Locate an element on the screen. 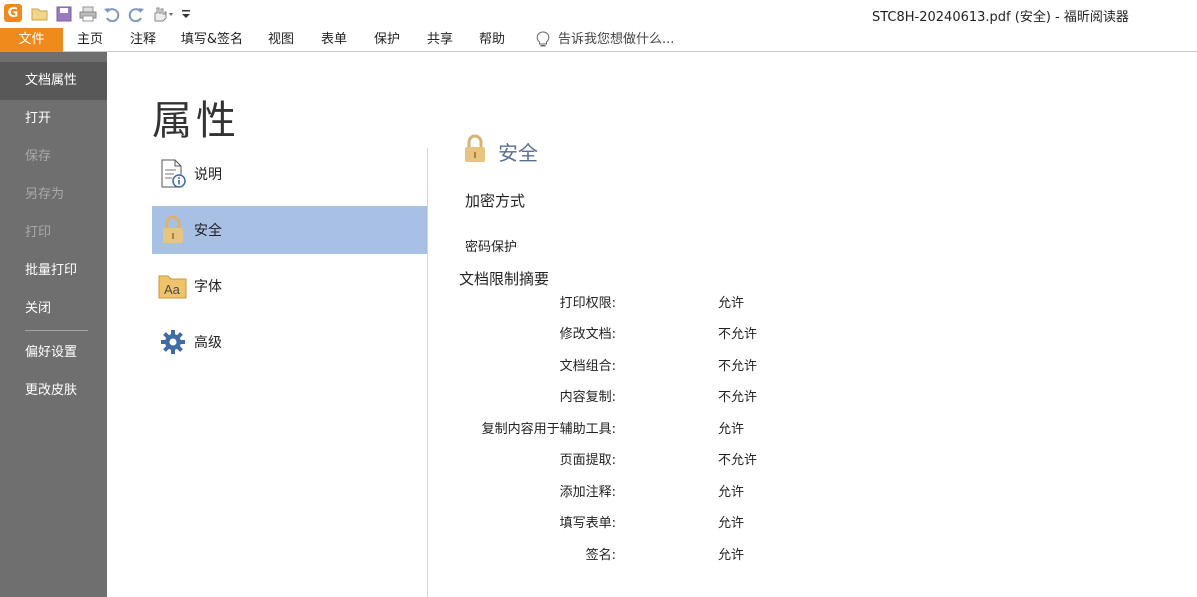 The height and width of the screenshot is (597, 1197). sidebar-item-document-properties: 文档属性 is located at coordinates (53, 81).